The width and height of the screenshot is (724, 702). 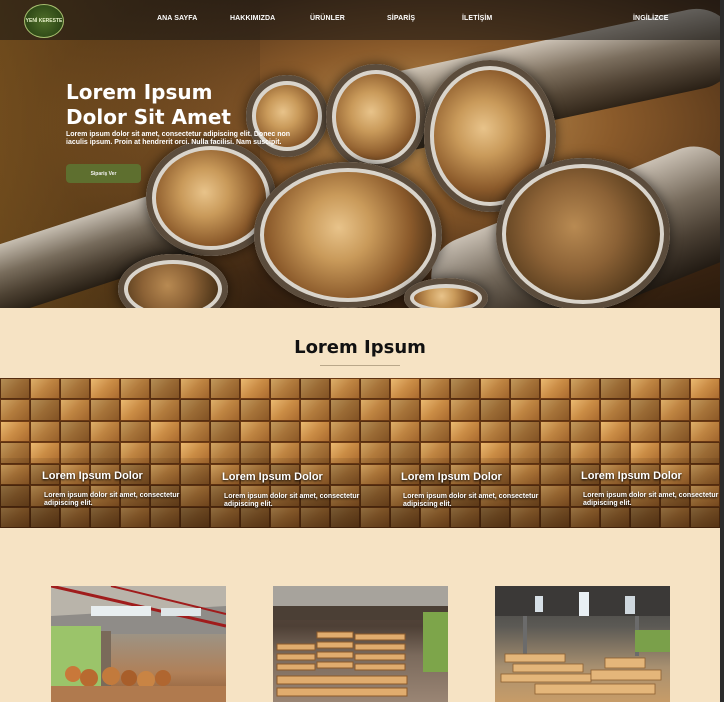 I want to click on pallet-graphic, so click(x=360, y=641).